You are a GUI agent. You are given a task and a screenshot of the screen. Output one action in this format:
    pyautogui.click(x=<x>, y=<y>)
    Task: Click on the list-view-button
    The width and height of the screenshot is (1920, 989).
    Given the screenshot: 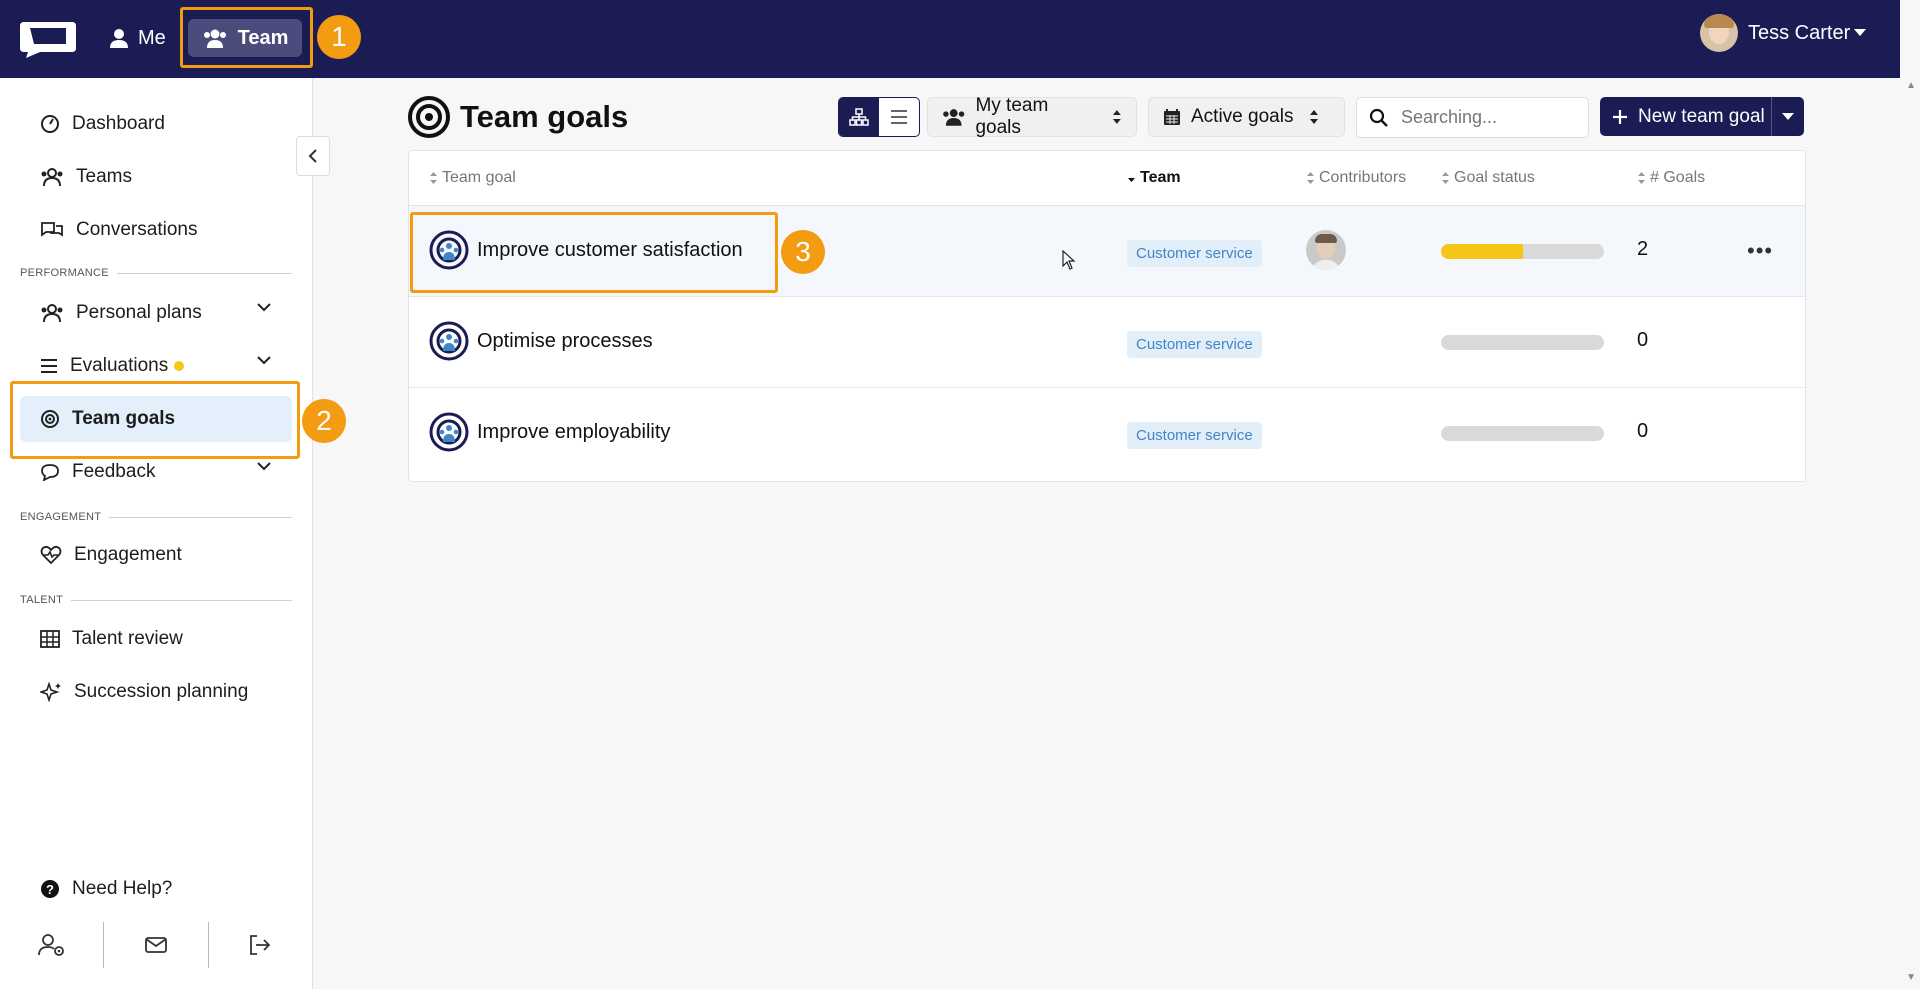 What is the action you would take?
    pyautogui.click(x=899, y=117)
    